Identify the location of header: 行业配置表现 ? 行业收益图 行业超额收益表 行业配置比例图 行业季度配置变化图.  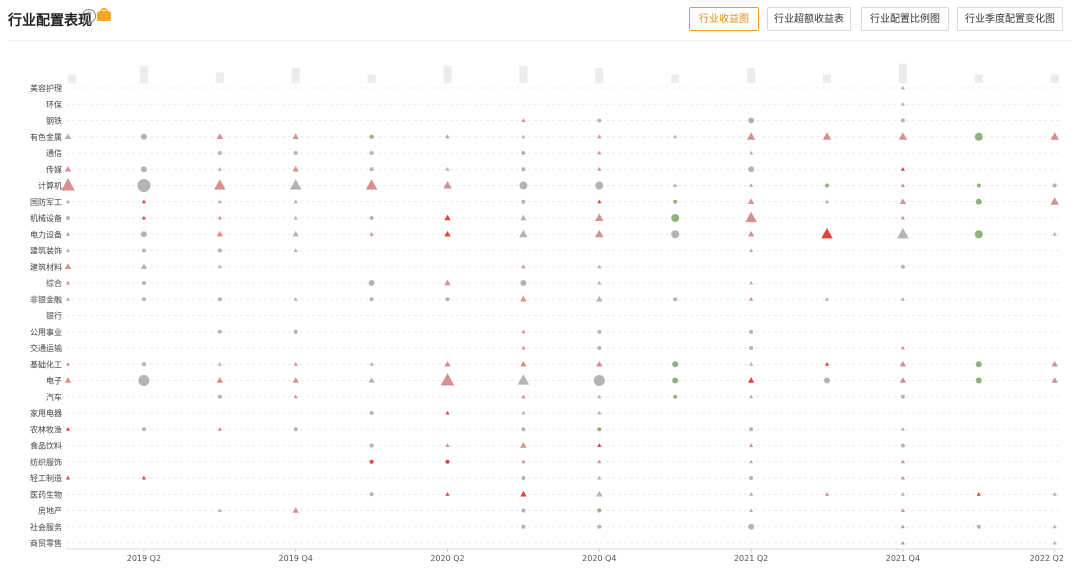
(540, 20).